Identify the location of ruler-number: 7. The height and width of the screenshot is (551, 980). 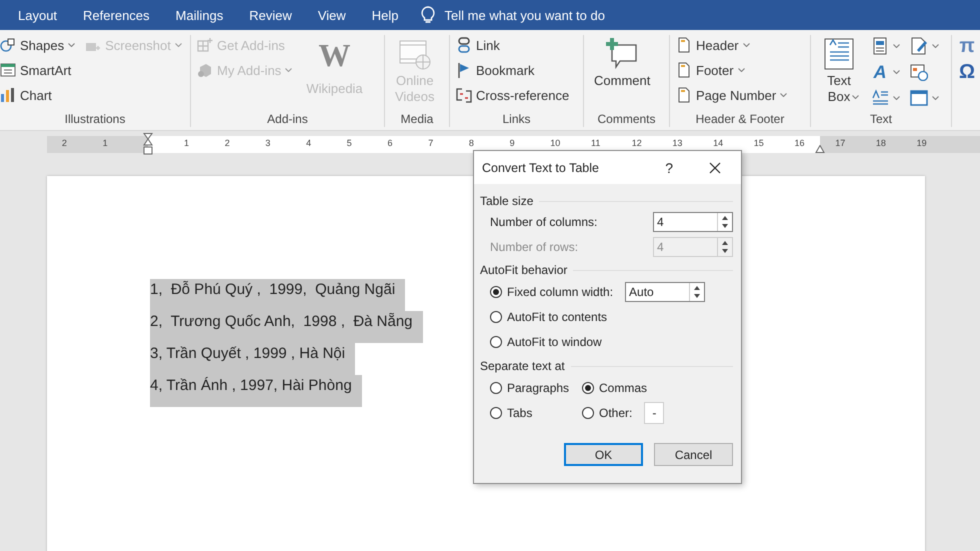
(431, 143).